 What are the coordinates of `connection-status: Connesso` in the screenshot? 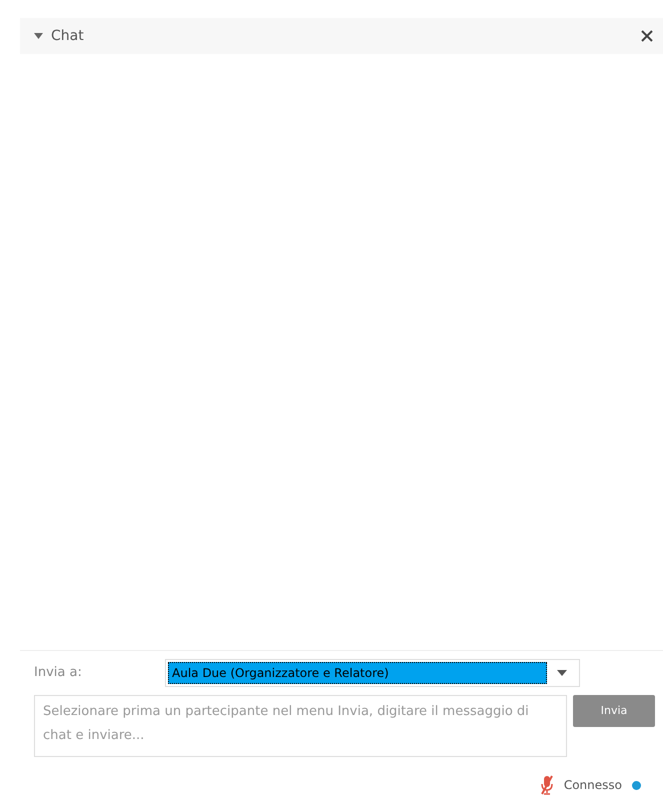 It's located at (593, 785).